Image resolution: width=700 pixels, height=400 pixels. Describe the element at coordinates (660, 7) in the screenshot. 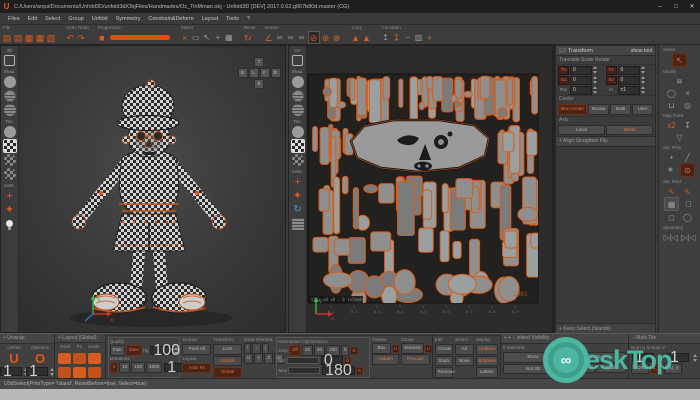

I see `minimize-button: –` at that location.